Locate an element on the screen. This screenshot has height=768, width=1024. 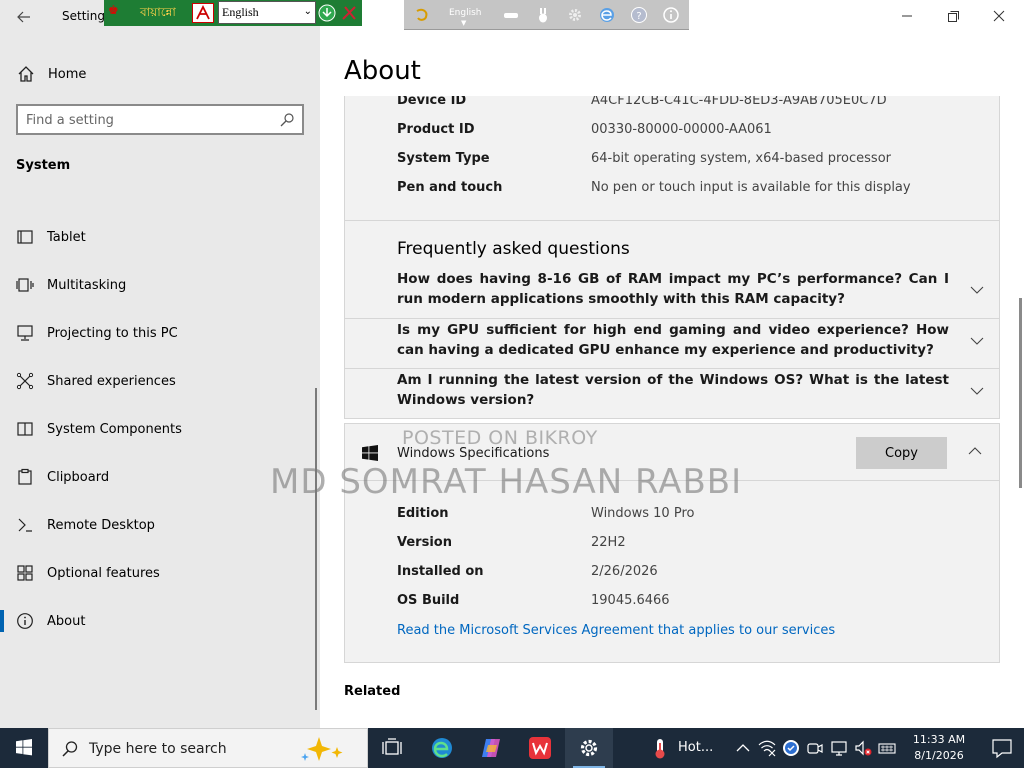
restore-icon is located at coordinates (953, 16).